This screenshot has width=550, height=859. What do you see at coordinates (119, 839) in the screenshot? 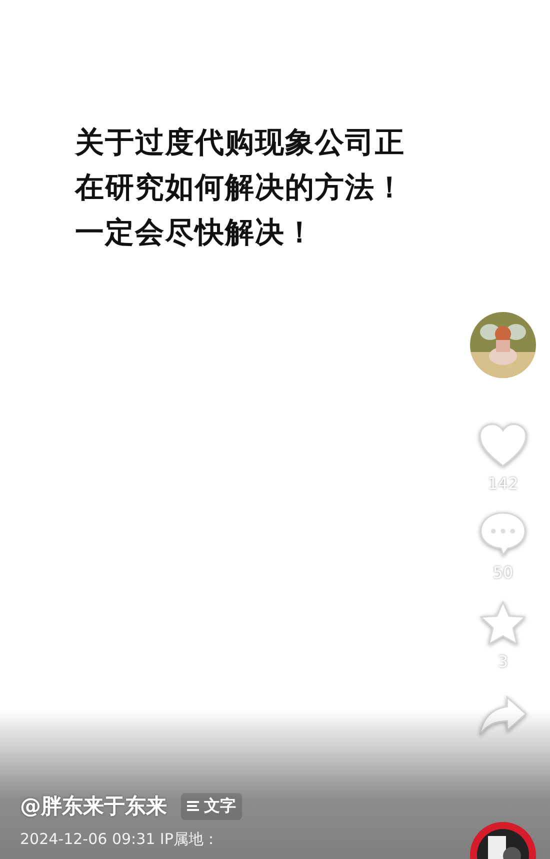
I see `post-meta: 2024-12-06 09:31 IP属地：` at bounding box center [119, 839].